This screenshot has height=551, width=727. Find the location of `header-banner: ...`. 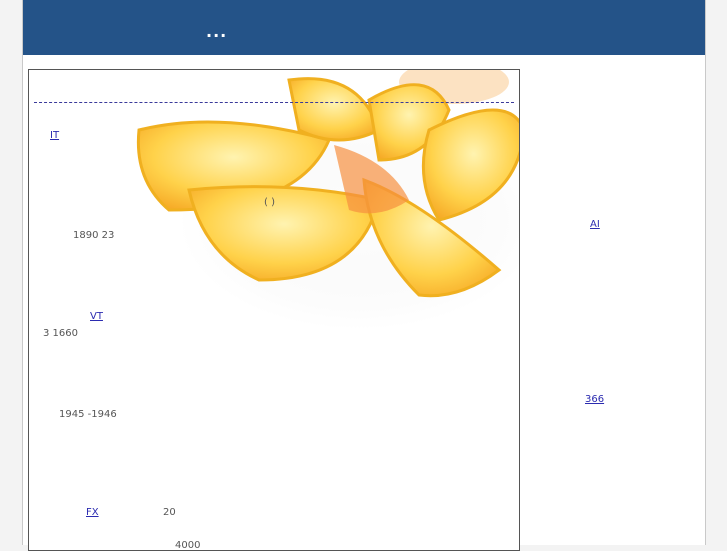

header-banner: ... is located at coordinates (364, 27).